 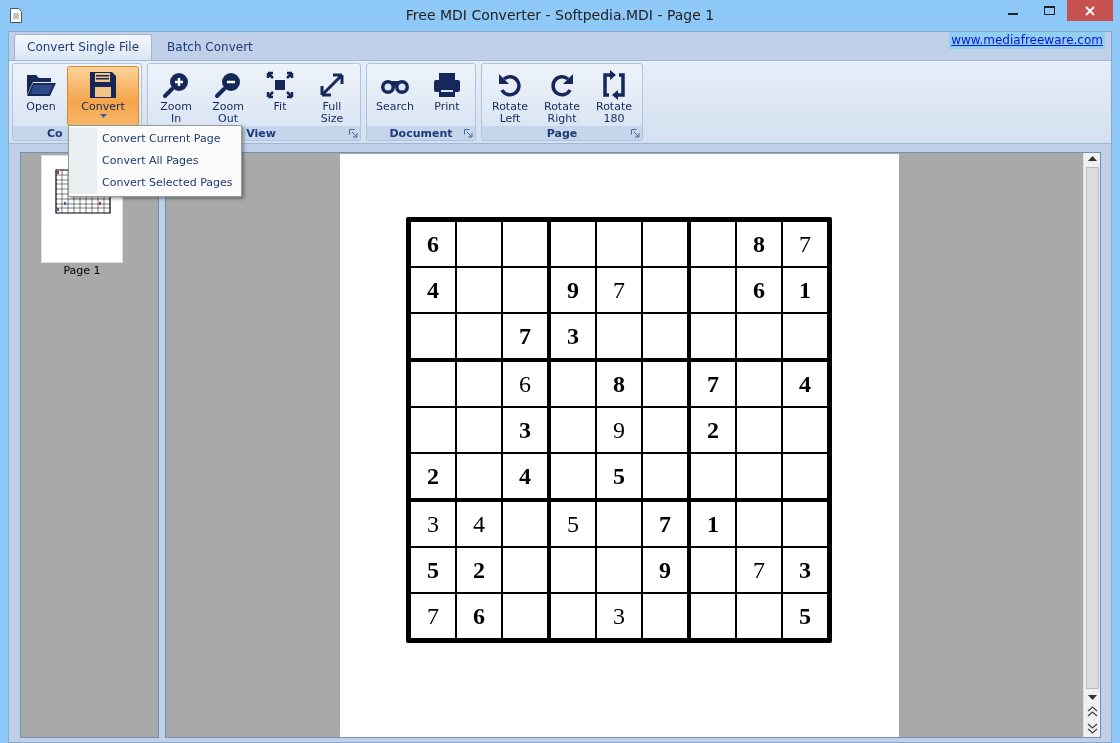 I want to click on close-button, so click(x=1090, y=10).